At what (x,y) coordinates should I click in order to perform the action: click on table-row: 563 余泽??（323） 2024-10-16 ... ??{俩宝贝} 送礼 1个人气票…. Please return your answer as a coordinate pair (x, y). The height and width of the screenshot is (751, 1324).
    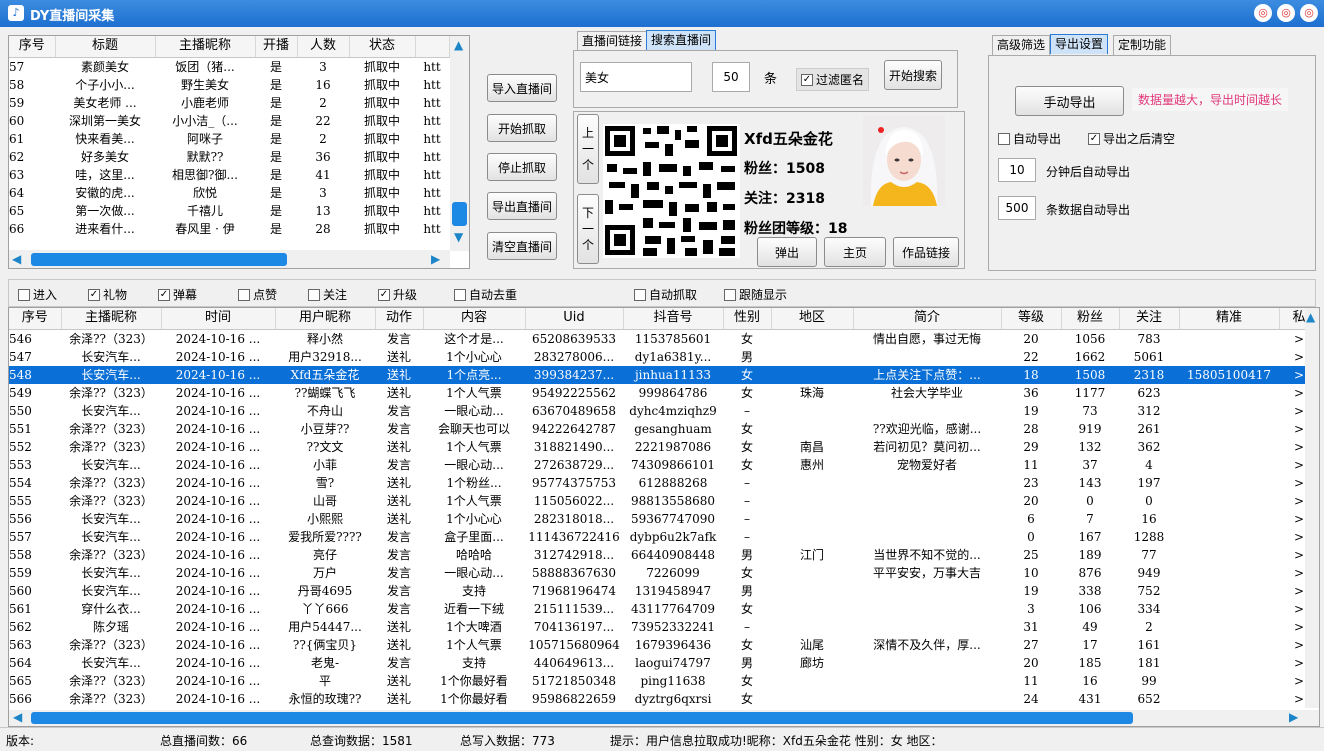
    Looking at the image, I should click on (664, 645).